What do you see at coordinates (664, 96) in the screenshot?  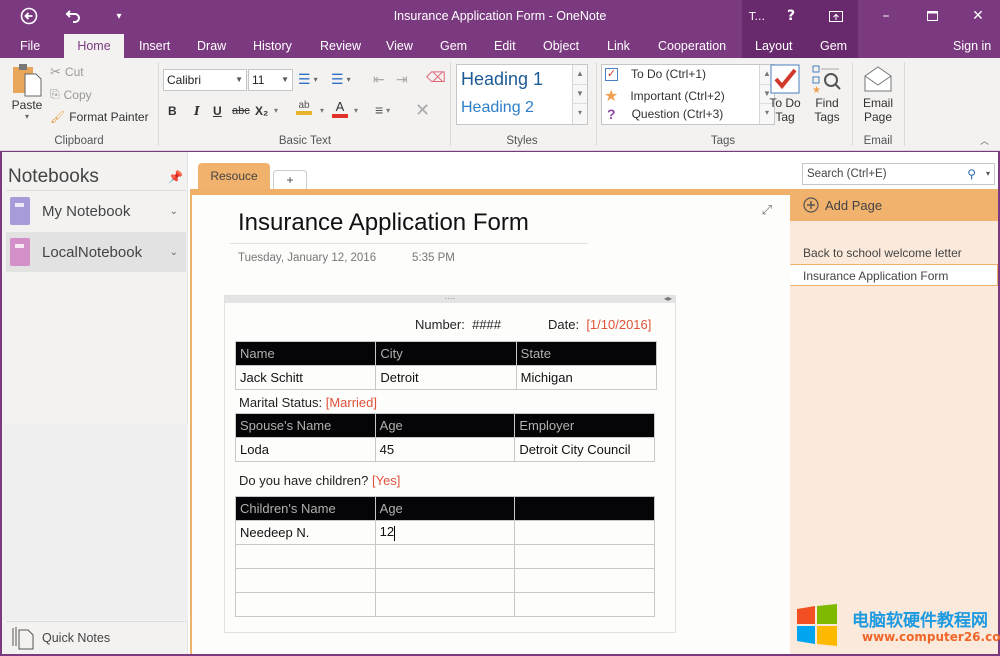 I see `tag-important: ★ Important (Ctrl+2)` at bounding box center [664, 96].